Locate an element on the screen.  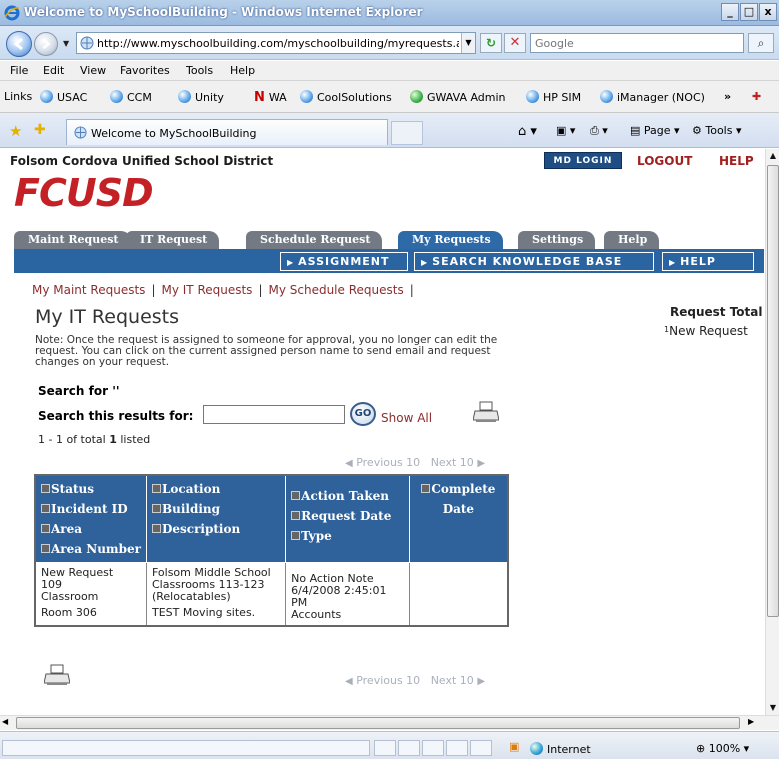
history-dropdown-icon: ▼ is located at coordinates (66, 43).